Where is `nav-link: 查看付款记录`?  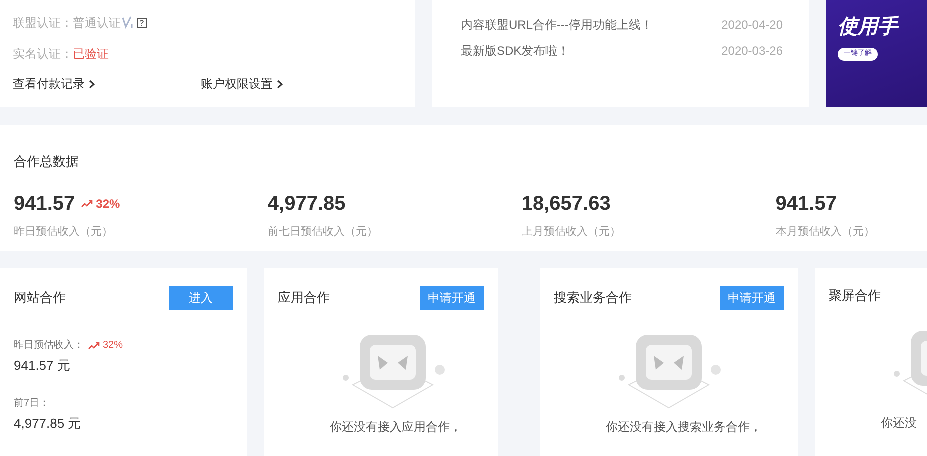
nav-link: 查看付款记录 is located at coordinates (107, 84).